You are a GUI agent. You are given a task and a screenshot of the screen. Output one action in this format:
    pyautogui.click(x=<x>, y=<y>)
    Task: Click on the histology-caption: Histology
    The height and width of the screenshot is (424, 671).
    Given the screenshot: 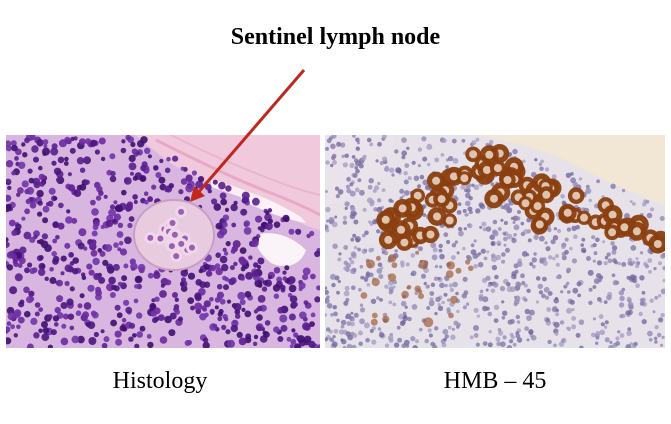 What is the action you would take?
    pyautogui.click(x=160, y=381)
    